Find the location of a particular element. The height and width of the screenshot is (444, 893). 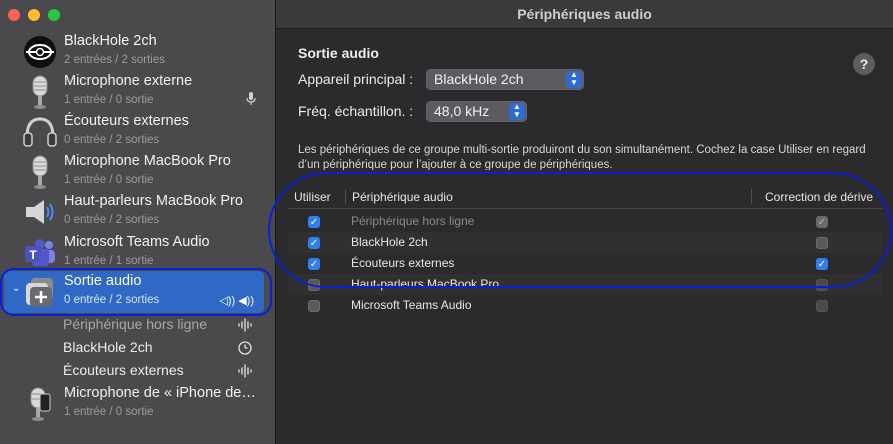

section-title: Sortie audio is located at coordinates (338, 53).